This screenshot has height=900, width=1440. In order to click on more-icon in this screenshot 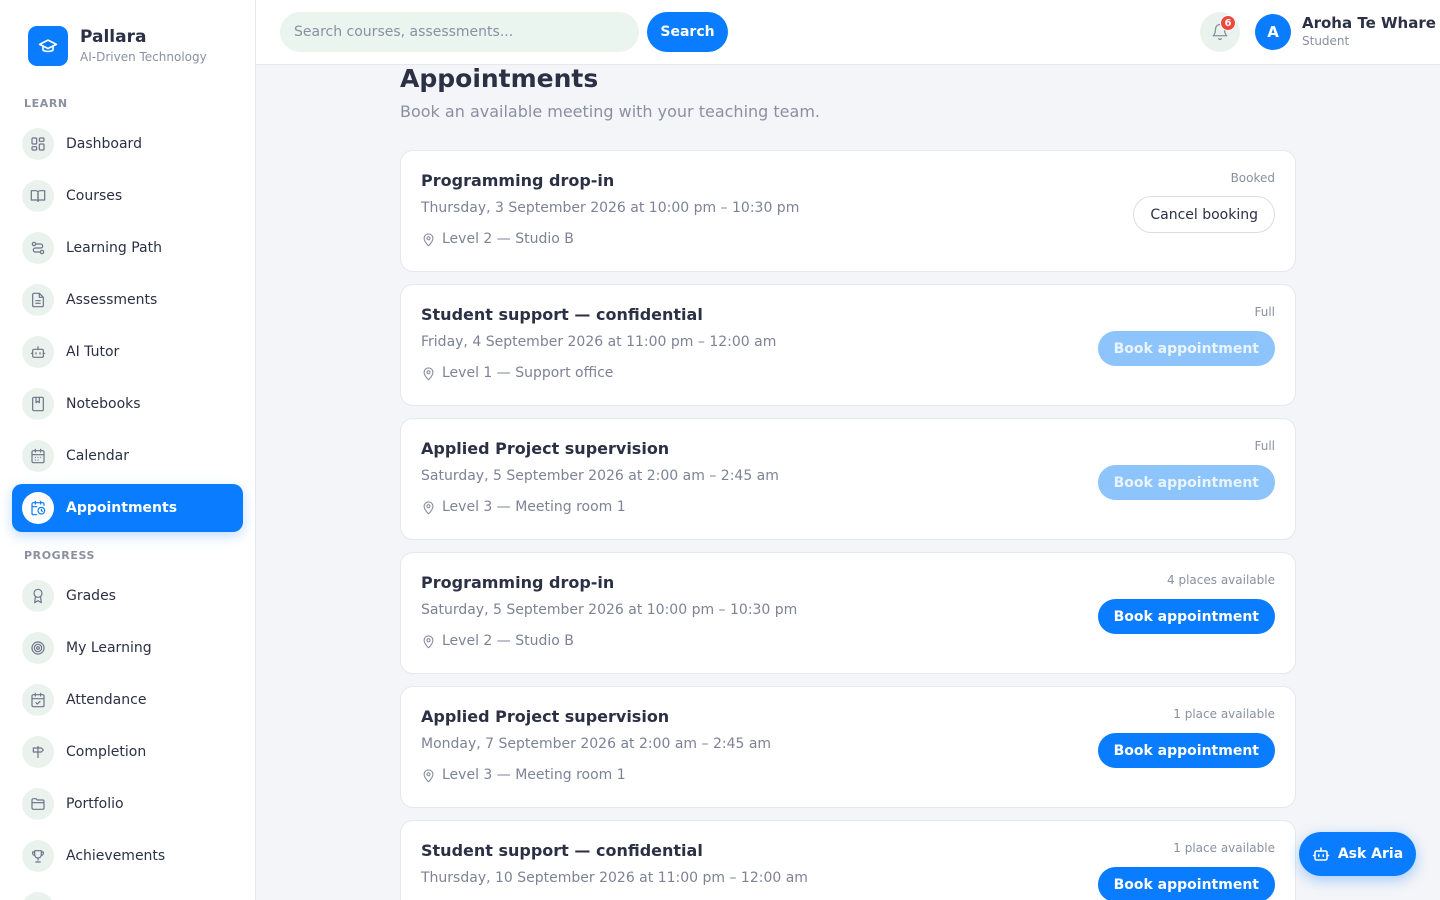, I will do `click(38, 896)`.